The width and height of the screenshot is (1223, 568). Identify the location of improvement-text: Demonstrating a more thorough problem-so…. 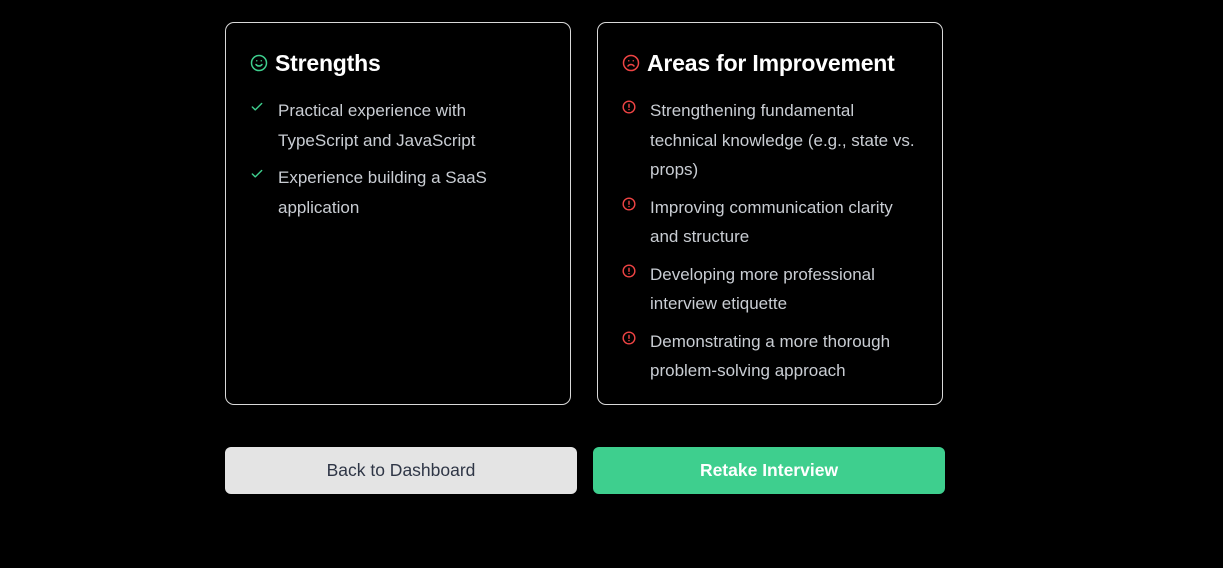
(770, 356).